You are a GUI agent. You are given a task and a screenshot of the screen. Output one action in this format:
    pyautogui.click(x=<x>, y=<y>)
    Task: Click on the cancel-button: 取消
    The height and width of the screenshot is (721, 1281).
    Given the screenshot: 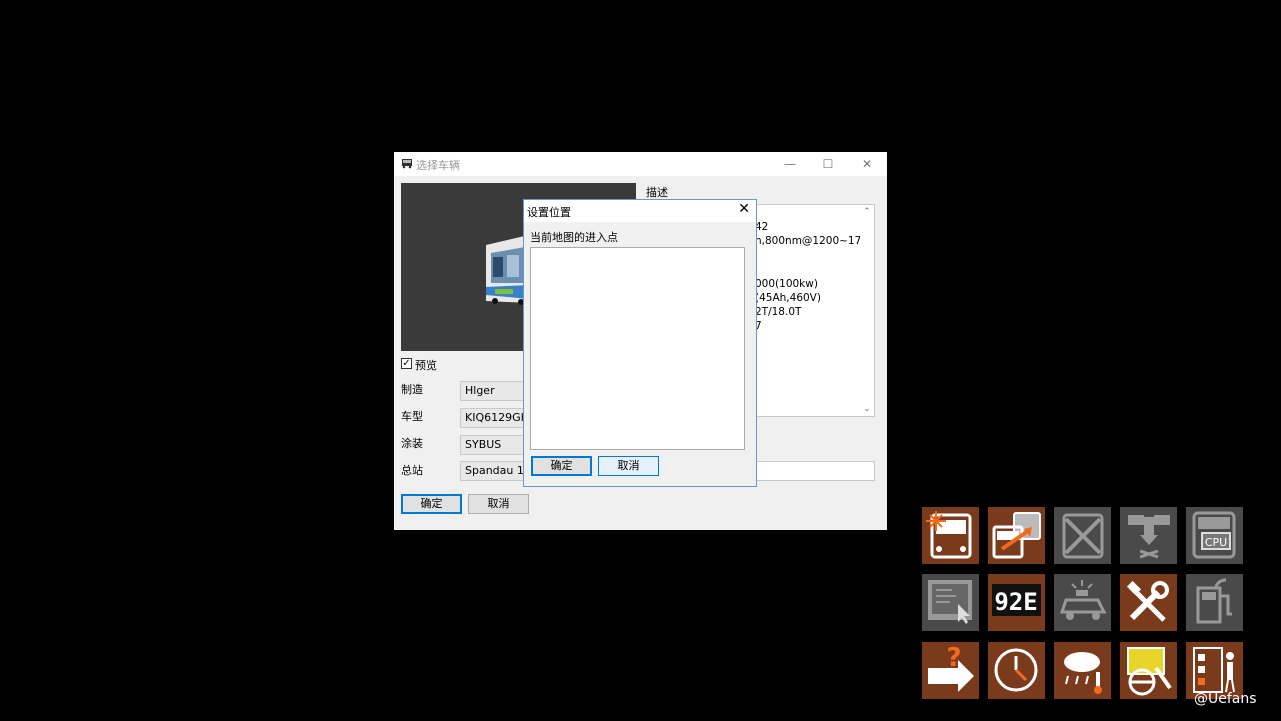 What is the action you would take?
    pyautogui.click(x=498, y=504)
    